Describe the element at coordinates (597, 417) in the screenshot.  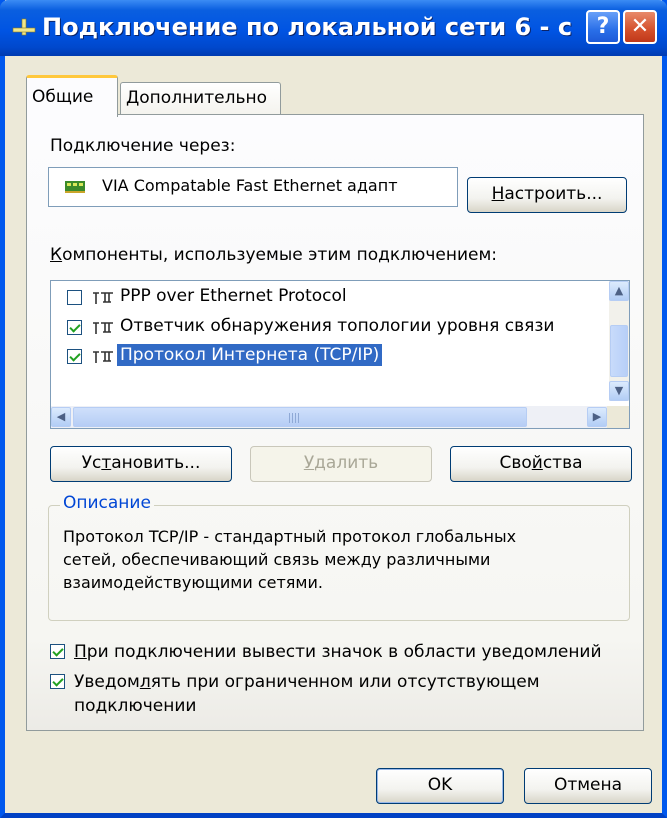
I see `scroll-right-icon: ▶` at that location.